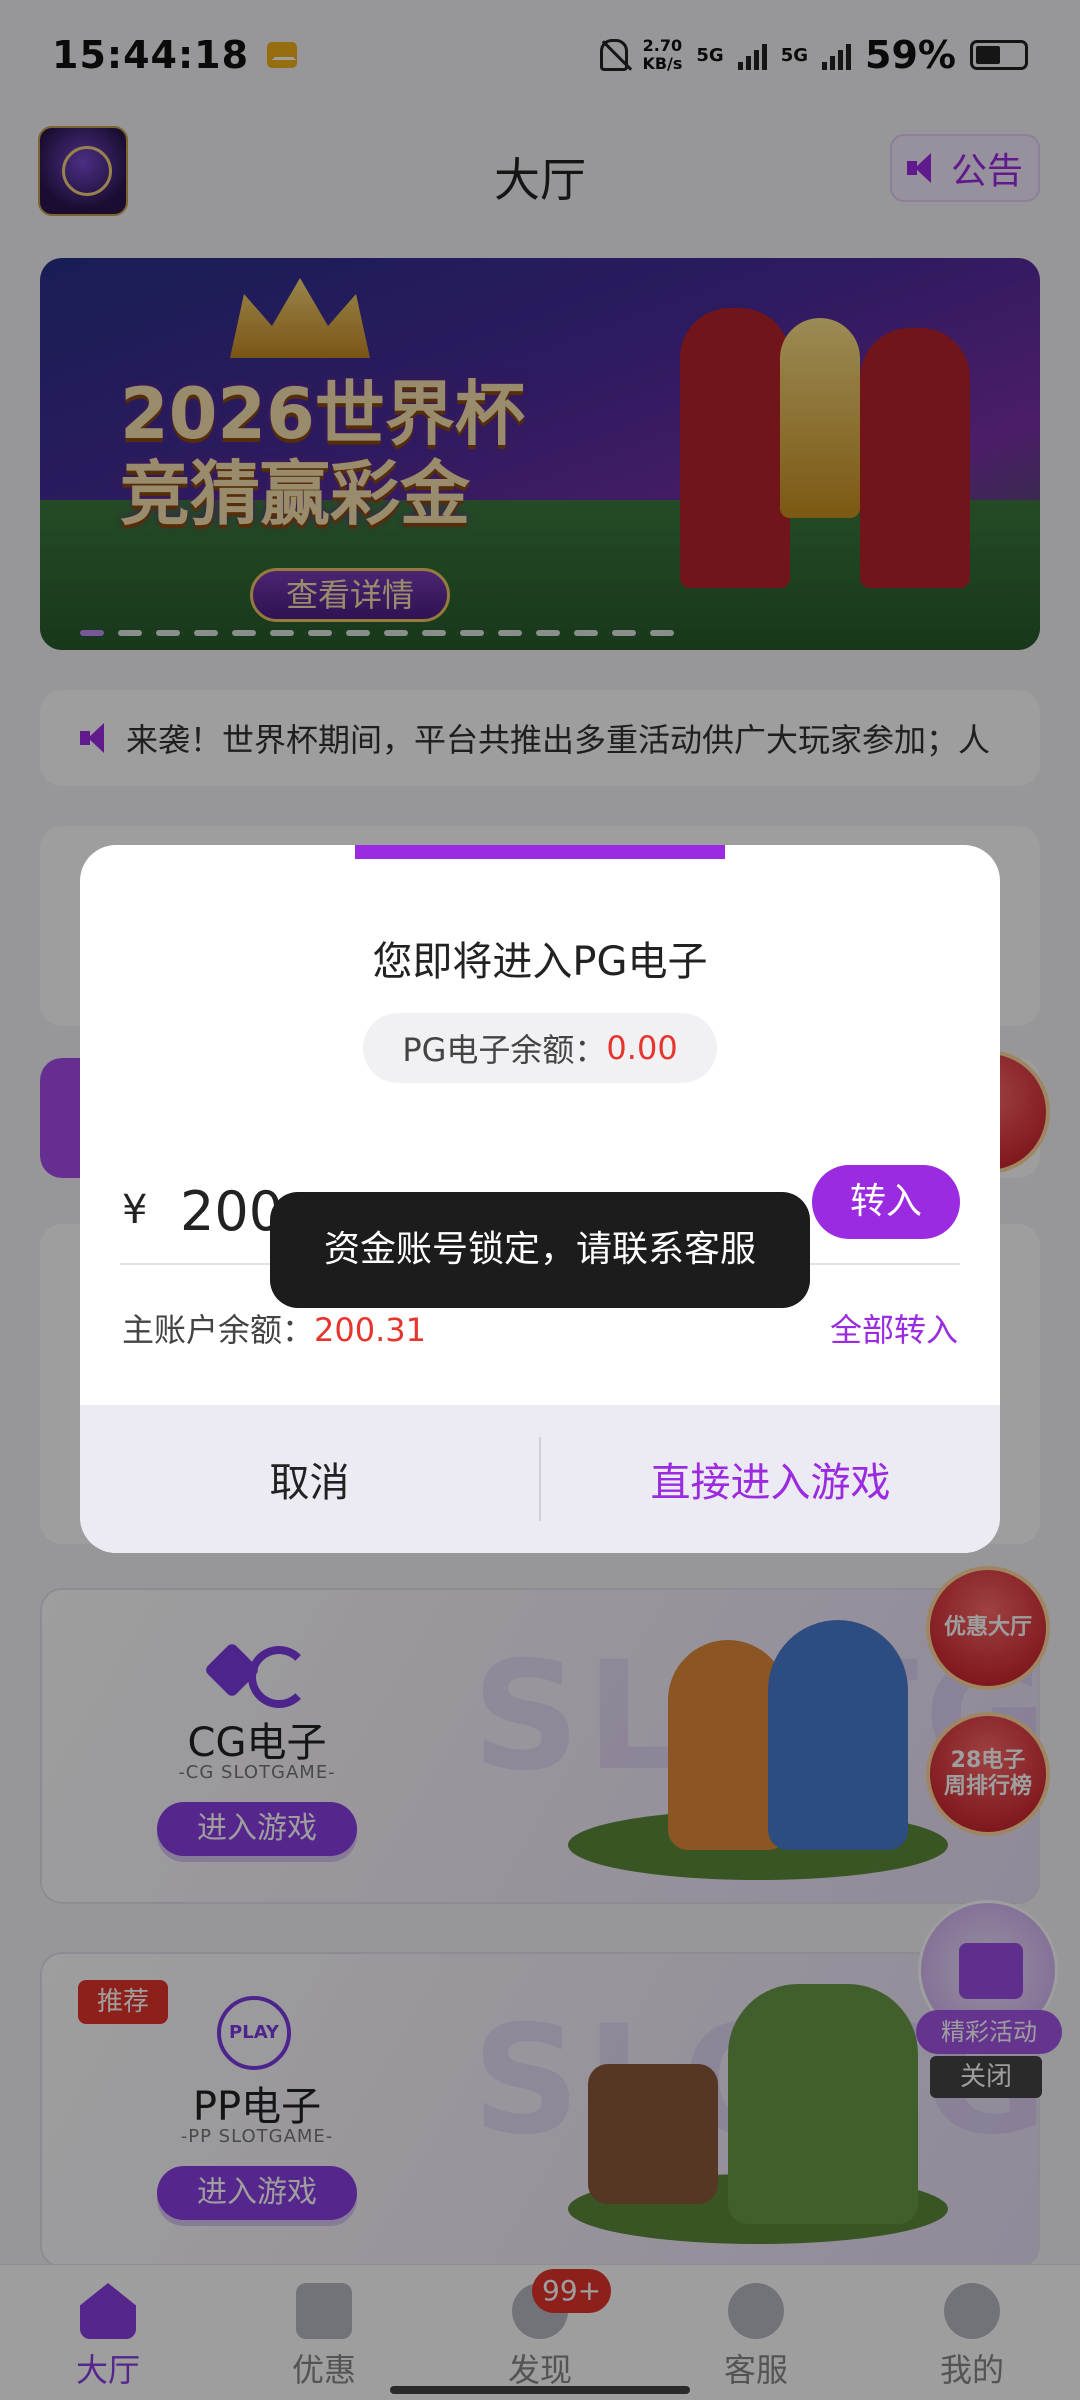 The image size is (1080, 2400). Describe the element at coordinates (642, 1048) in the screenshot. I see `game-balance-value: 0.00` at that location.